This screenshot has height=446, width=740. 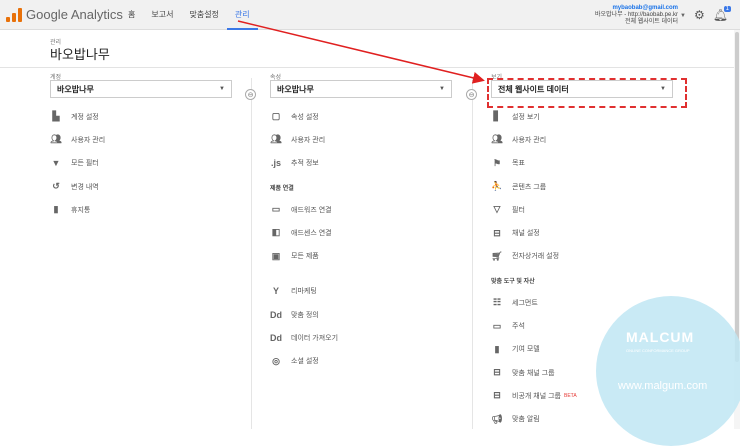 What do you see at coordinates (361, 232) in the screenshot?
I see `adsense-linking-item: ◧ 애드센스 연결` at bounding box center [361, 232].